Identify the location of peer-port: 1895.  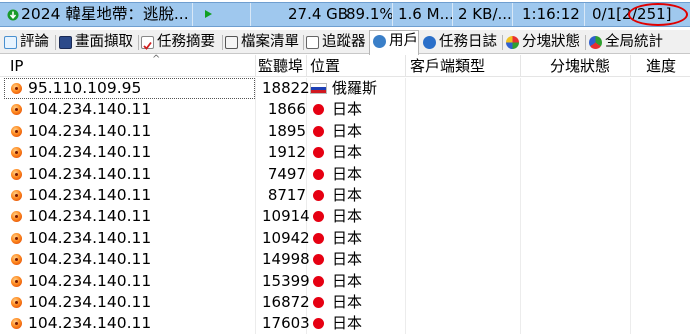
(286, 130).